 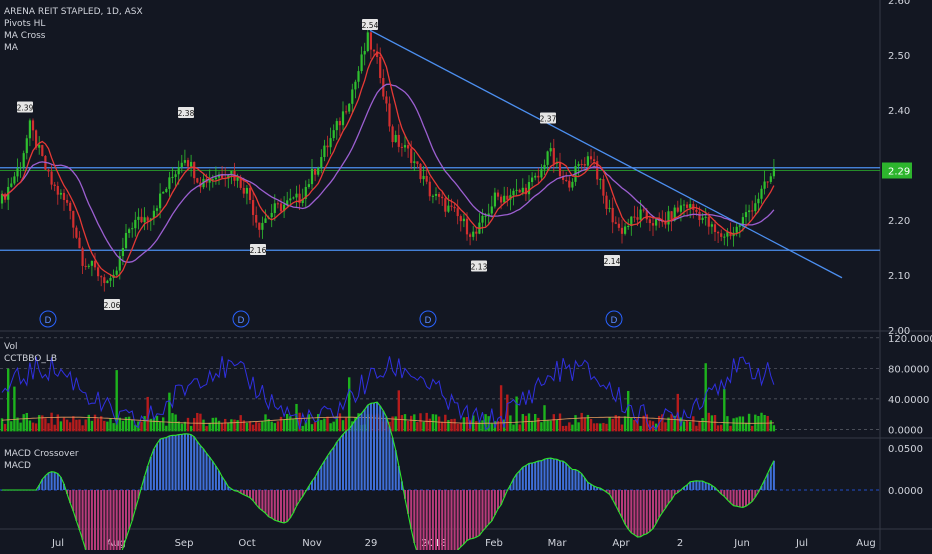 I want to click on legend-pivots: Pivots HL, so click(x=73, y=24).